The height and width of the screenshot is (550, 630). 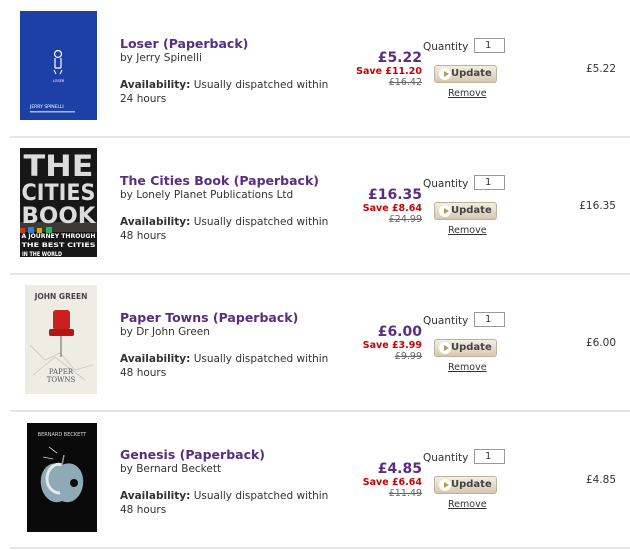 I want to click on cover-title-text: LOSER, so click(x=59, y=81).